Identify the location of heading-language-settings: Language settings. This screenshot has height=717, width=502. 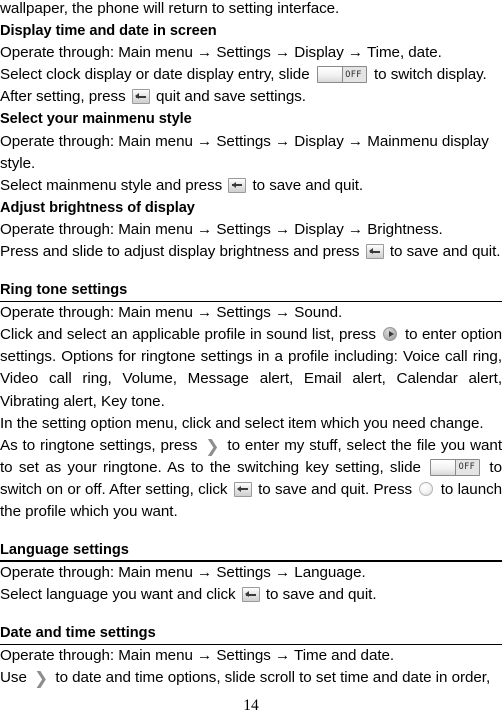
(64, 551).